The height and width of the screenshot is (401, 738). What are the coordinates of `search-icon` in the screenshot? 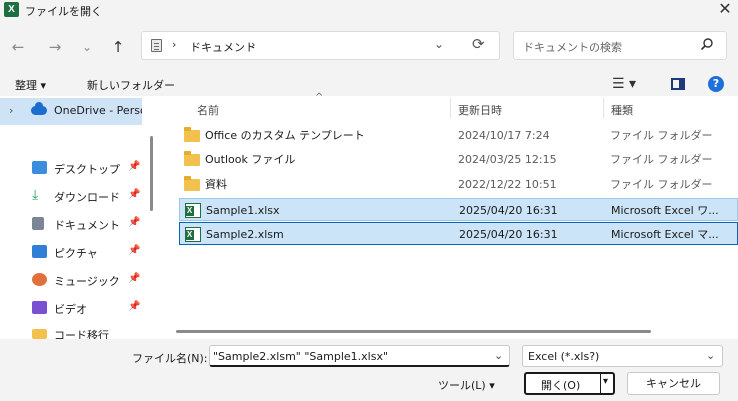 It's located at (707, 44).